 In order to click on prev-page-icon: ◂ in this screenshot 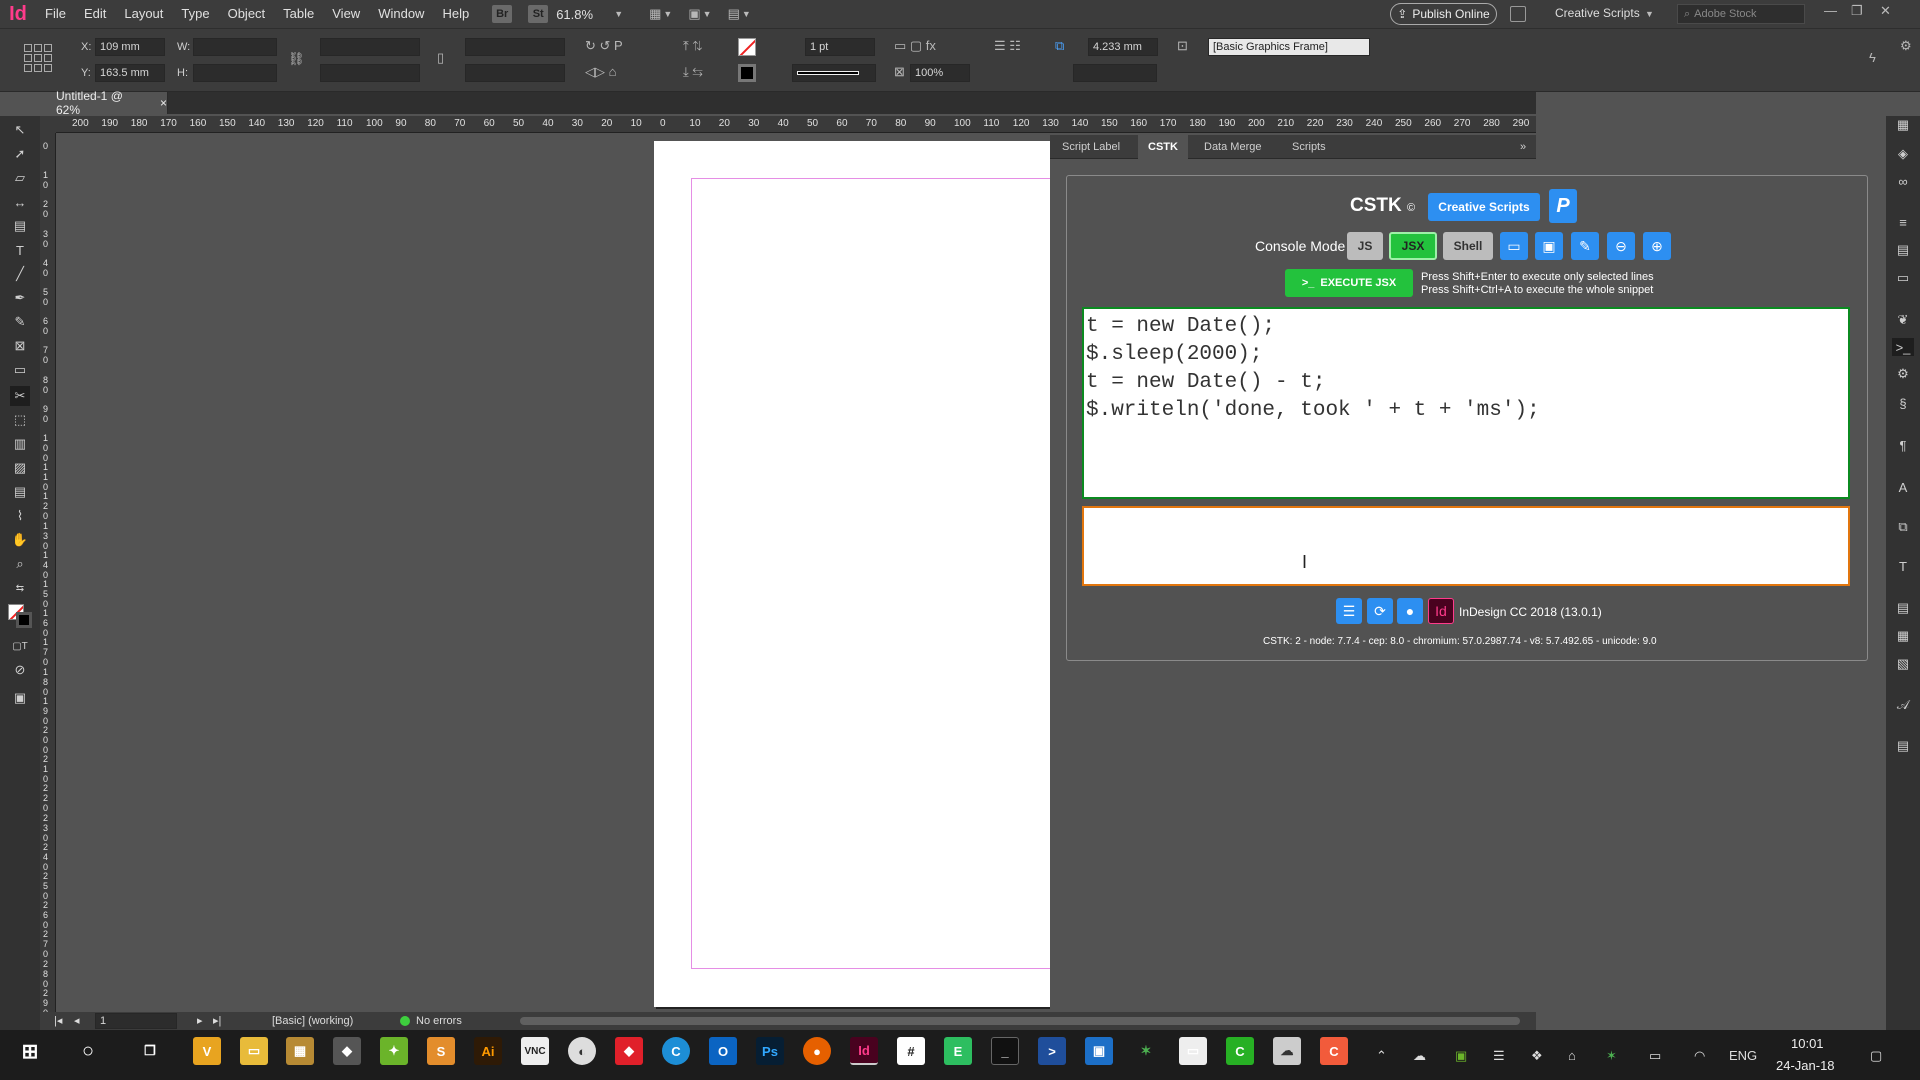, I will do `click(77, 1020)`.